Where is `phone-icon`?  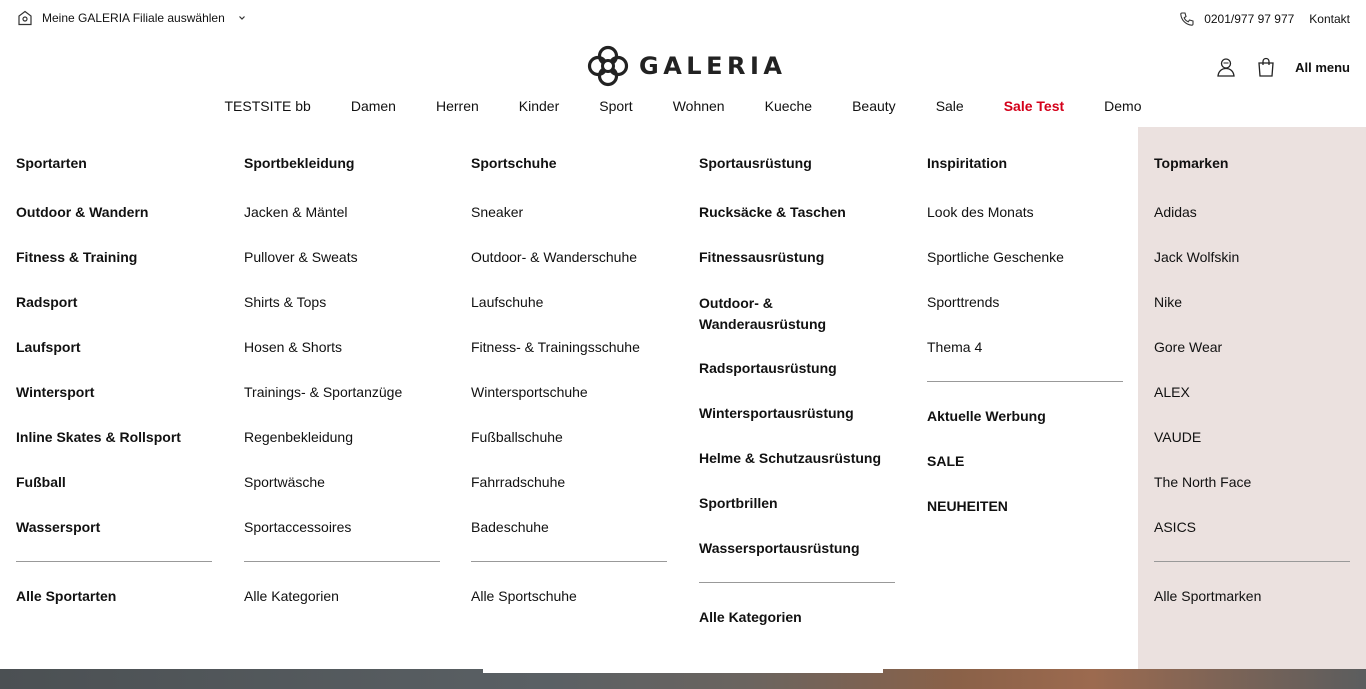 phone-icon is located at coordinates (1187, 19).